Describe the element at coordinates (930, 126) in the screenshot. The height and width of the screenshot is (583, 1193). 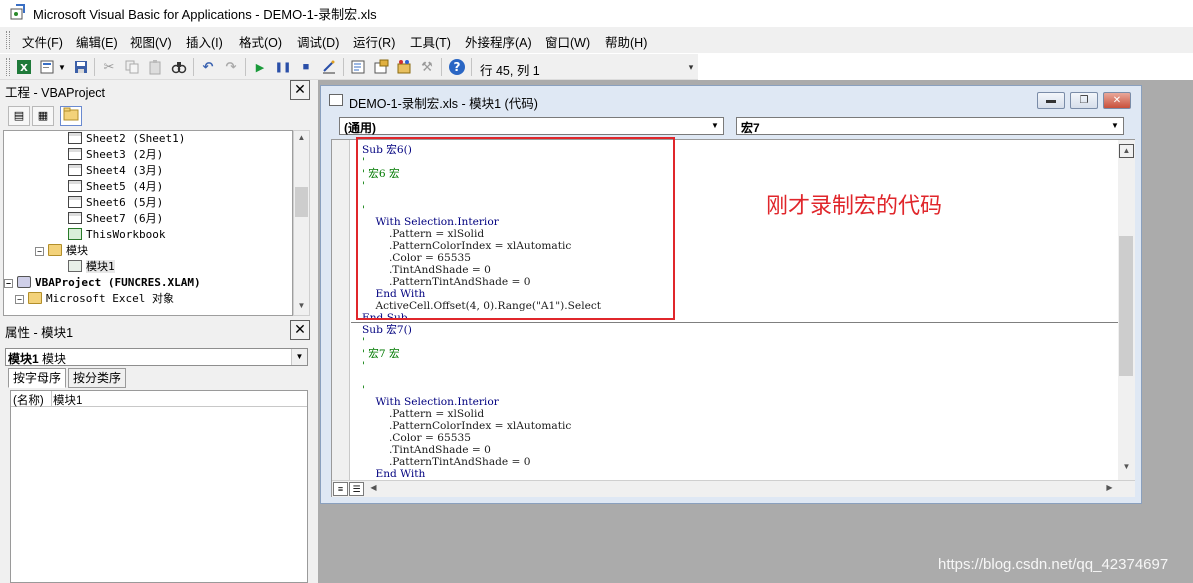
I see `procedure-combo: 宏7 ▼` at that location.